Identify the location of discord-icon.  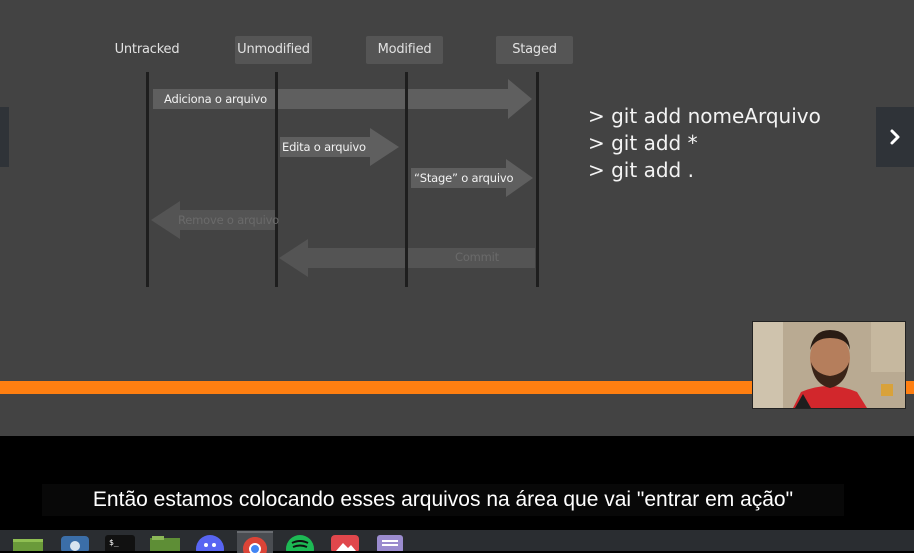
(210, 542).